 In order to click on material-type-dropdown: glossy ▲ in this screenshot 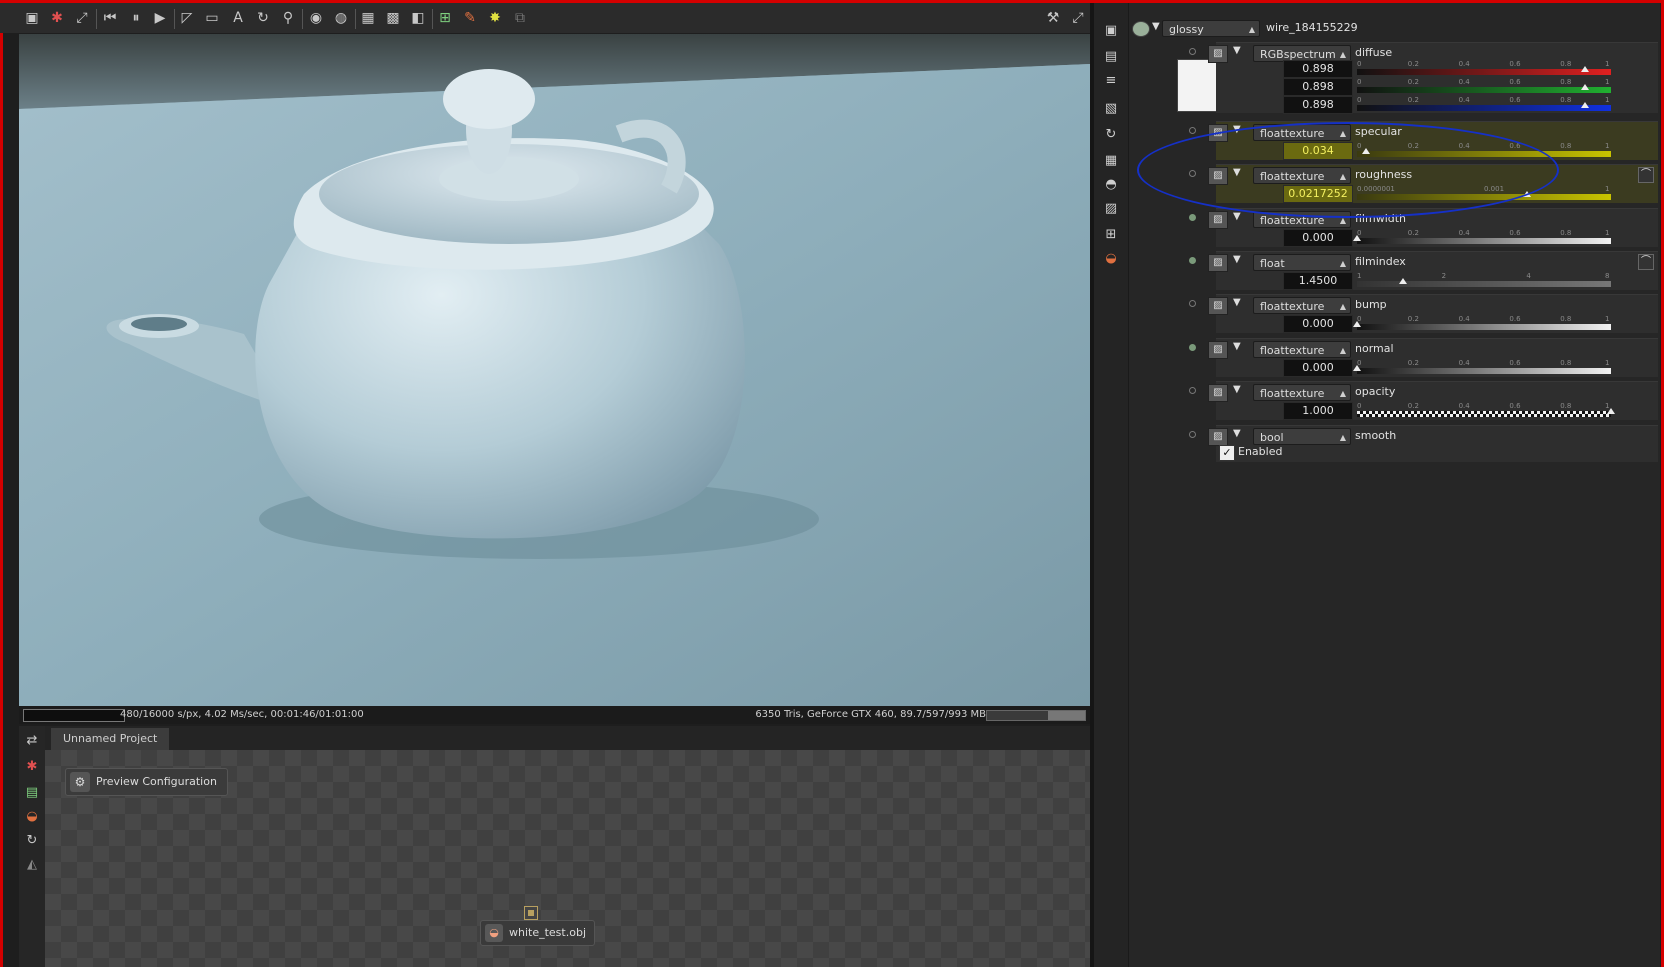, I will do `click(1211, 28)`.